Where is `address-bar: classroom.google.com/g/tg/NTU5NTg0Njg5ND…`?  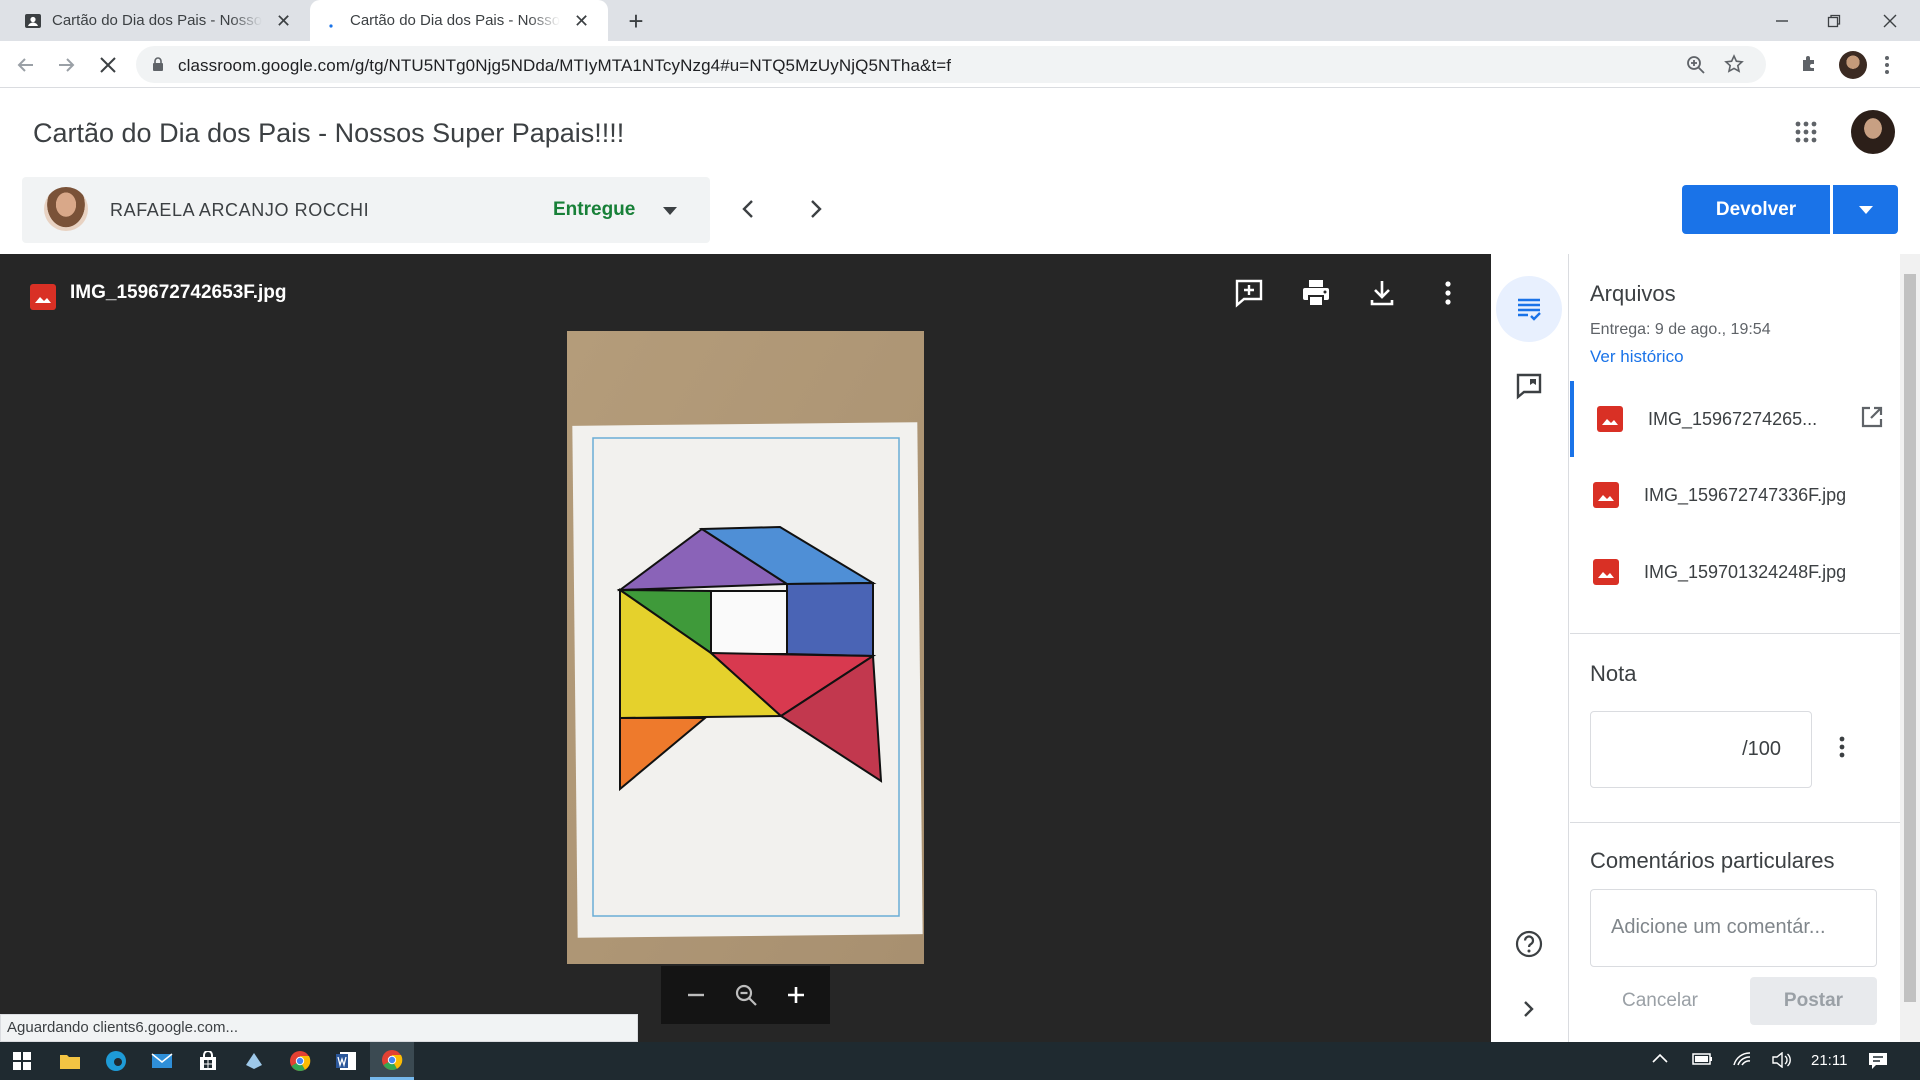
address-bar: classroom.google.com/g/tg/NTU5NTg0Njg5ND… is located at coordinates (951, 64).